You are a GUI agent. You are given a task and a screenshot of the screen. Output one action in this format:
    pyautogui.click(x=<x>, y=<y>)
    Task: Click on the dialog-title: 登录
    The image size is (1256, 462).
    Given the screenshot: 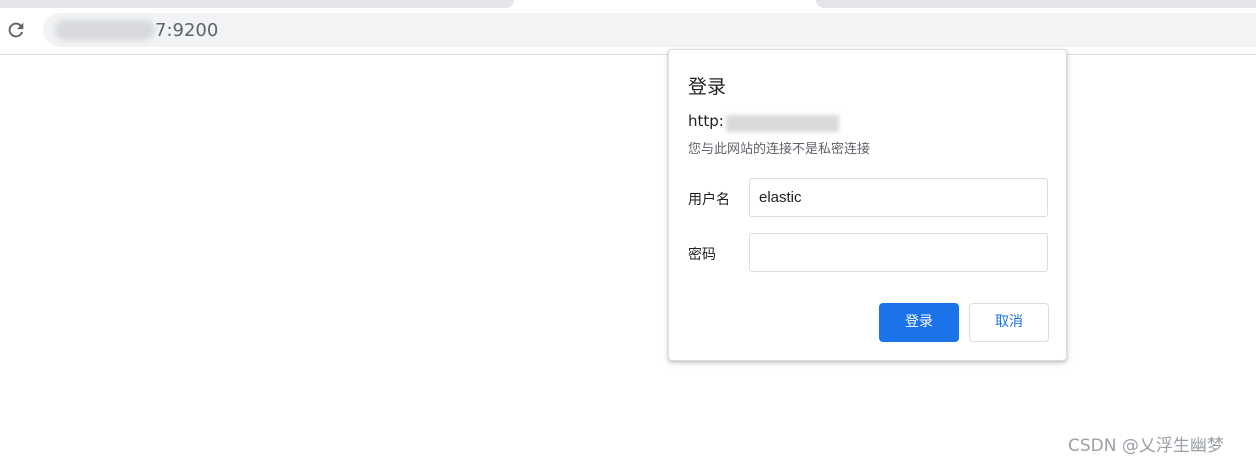 What is the action you would take?
    pyautogui.click(x=707, y=87)
    